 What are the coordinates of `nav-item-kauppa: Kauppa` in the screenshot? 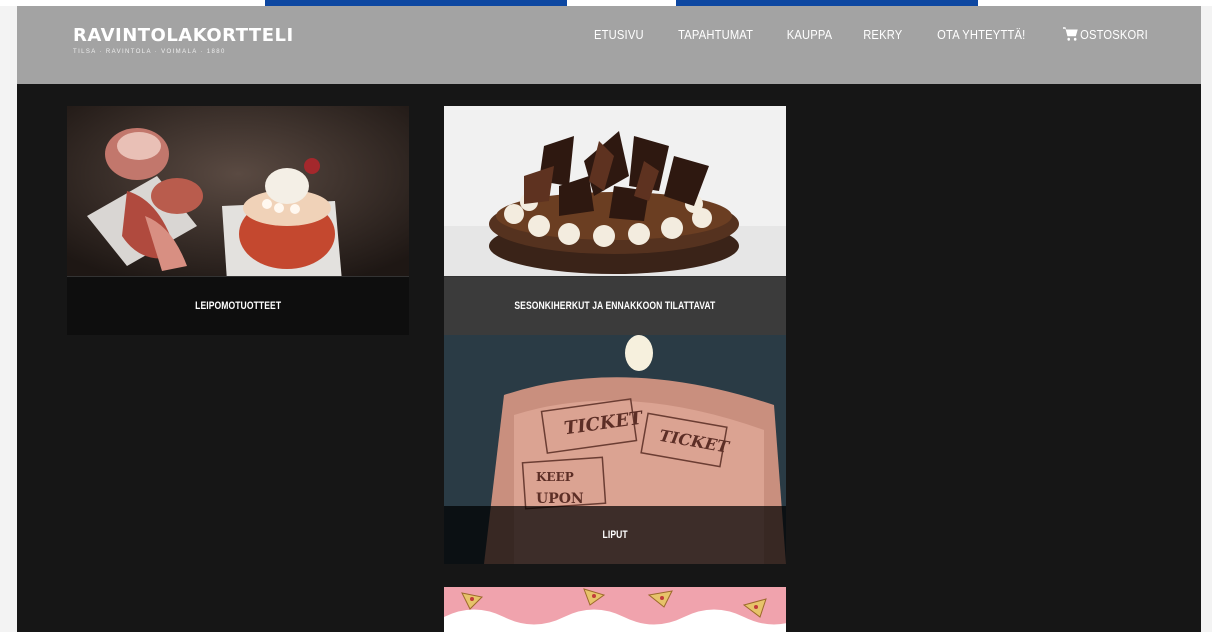 It's located at (810, 34).